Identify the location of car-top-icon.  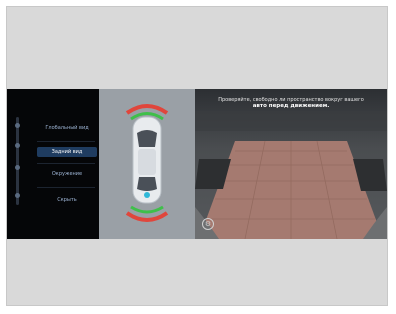
(147, 163).